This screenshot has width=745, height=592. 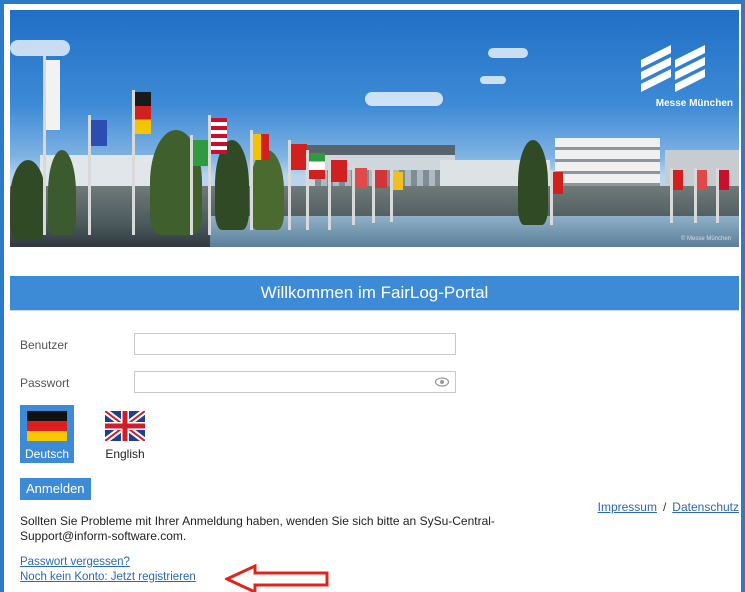 What do you see at coordinates (55, 489) in the screenshot?
I see `login-button: Anmelden` at bounding box center [55, 489].